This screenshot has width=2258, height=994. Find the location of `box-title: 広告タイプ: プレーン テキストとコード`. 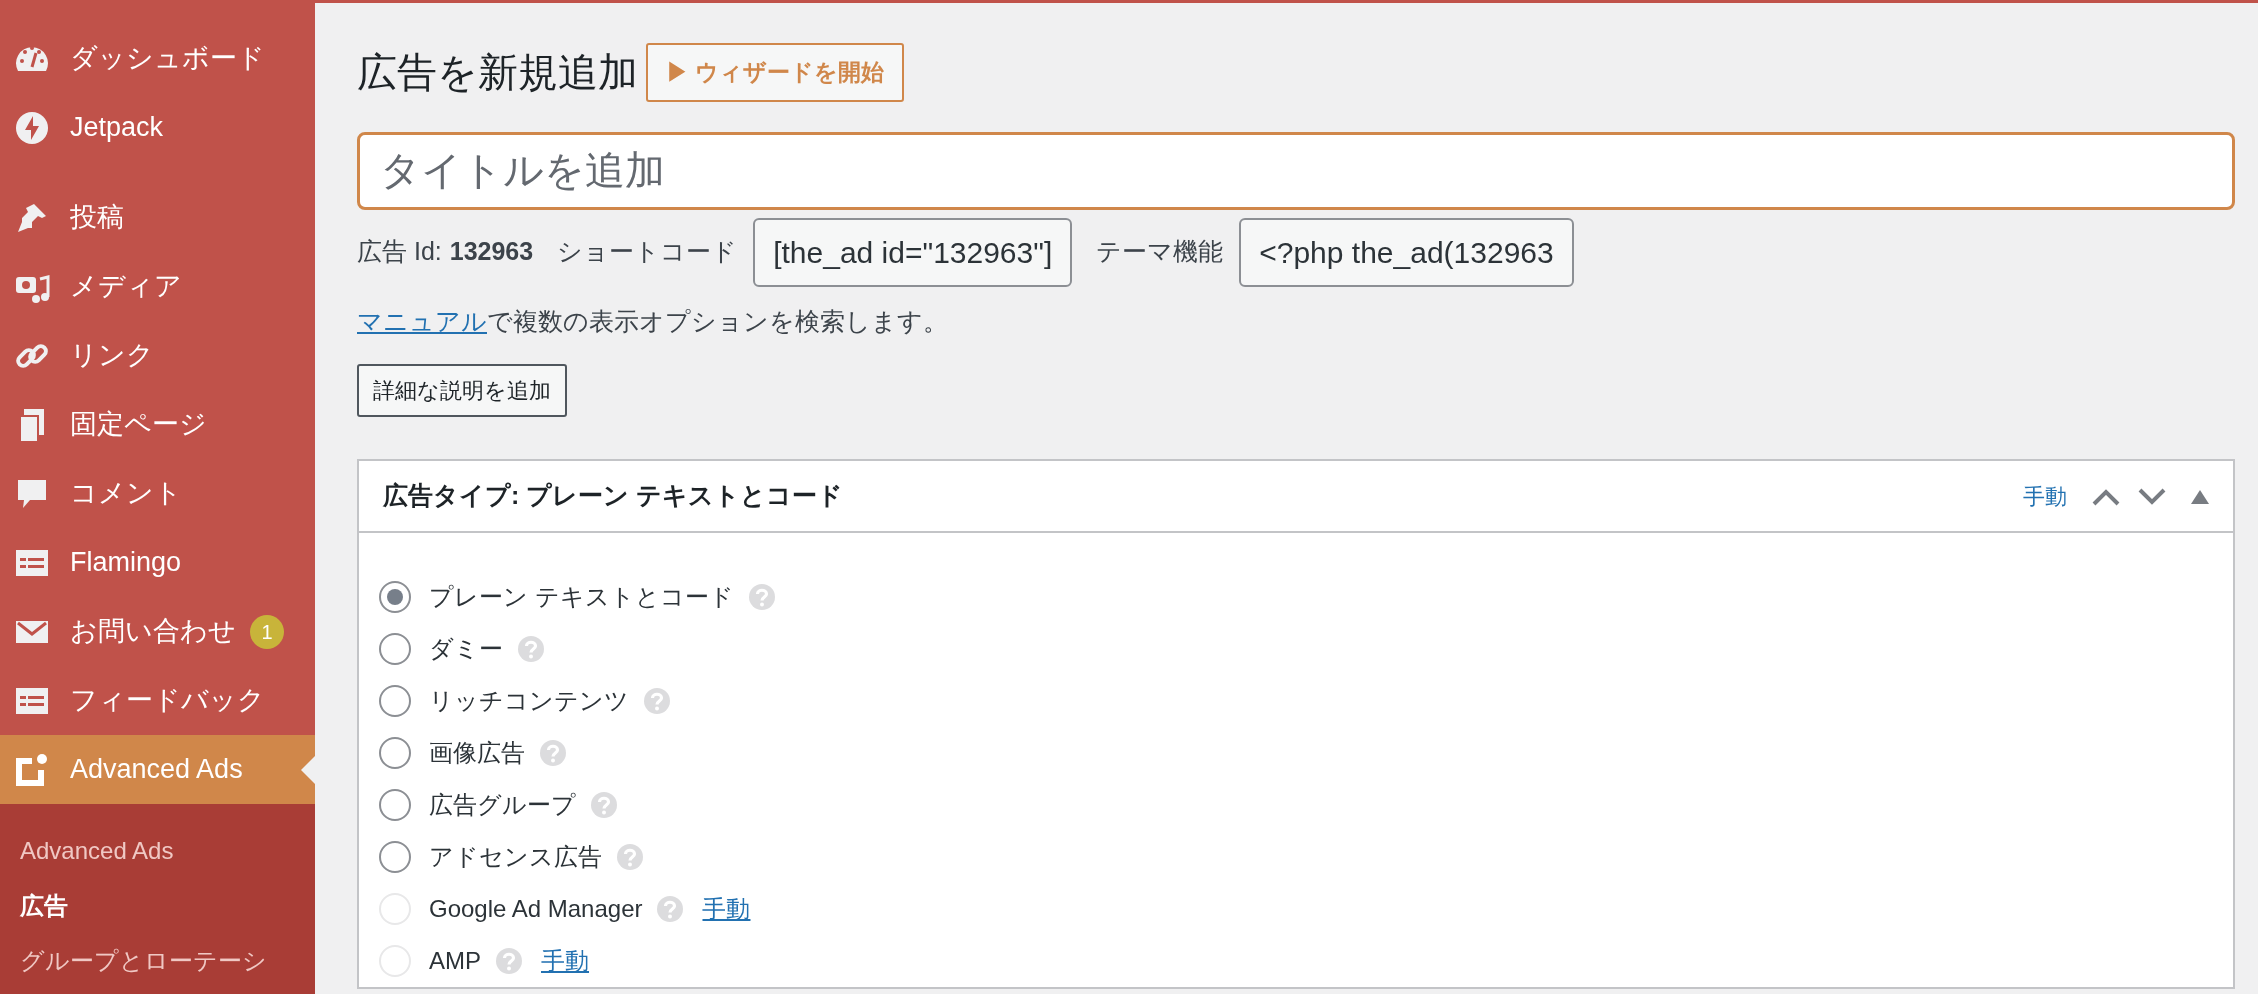

box-title: 広告タイプ: プレーン テキストとコード is located at coordinates (614, 496).